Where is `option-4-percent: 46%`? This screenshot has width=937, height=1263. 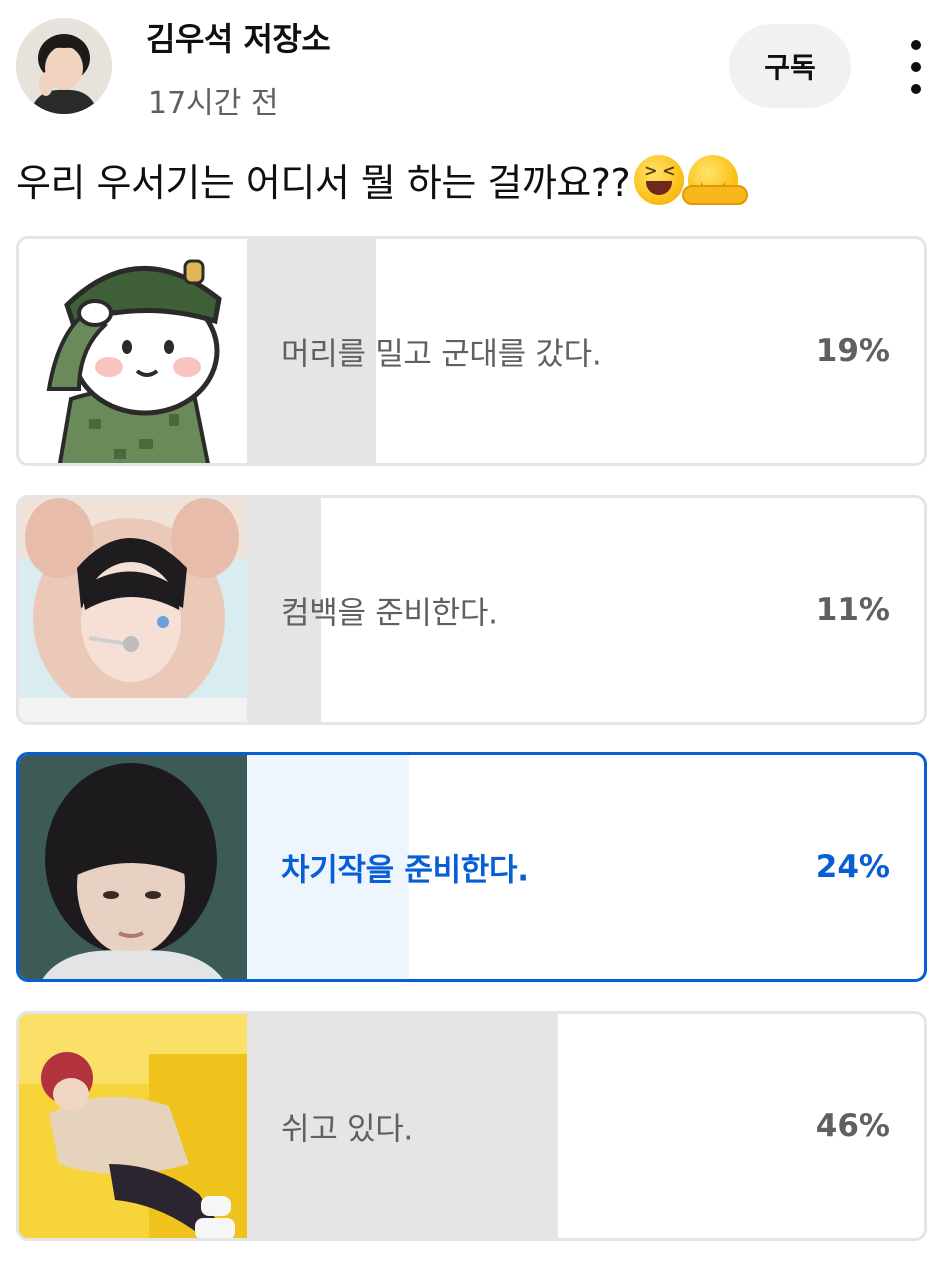
option-4-percent: 46% is located at coordinates (852, 1126).